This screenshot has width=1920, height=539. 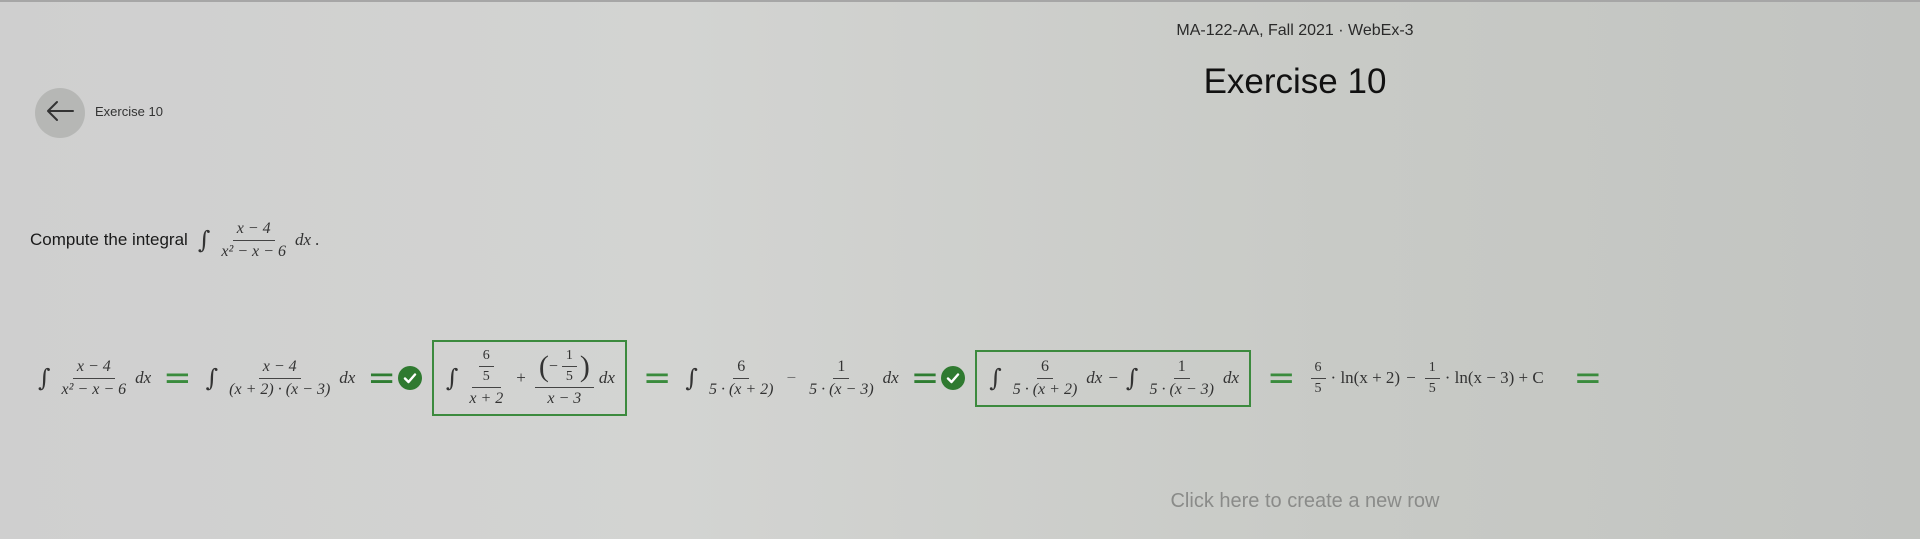 I want to click on step-5-dx-a: dx, so click(x=1094, y=377).